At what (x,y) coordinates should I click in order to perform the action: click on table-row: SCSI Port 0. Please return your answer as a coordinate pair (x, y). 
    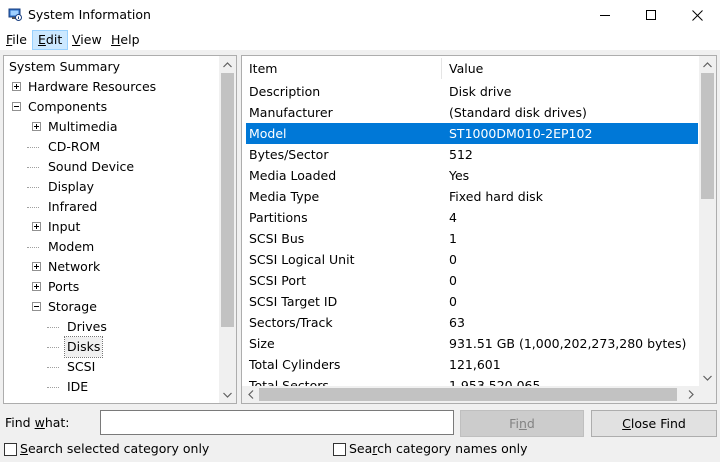
    Looking at the image, I should click on (472, 280).